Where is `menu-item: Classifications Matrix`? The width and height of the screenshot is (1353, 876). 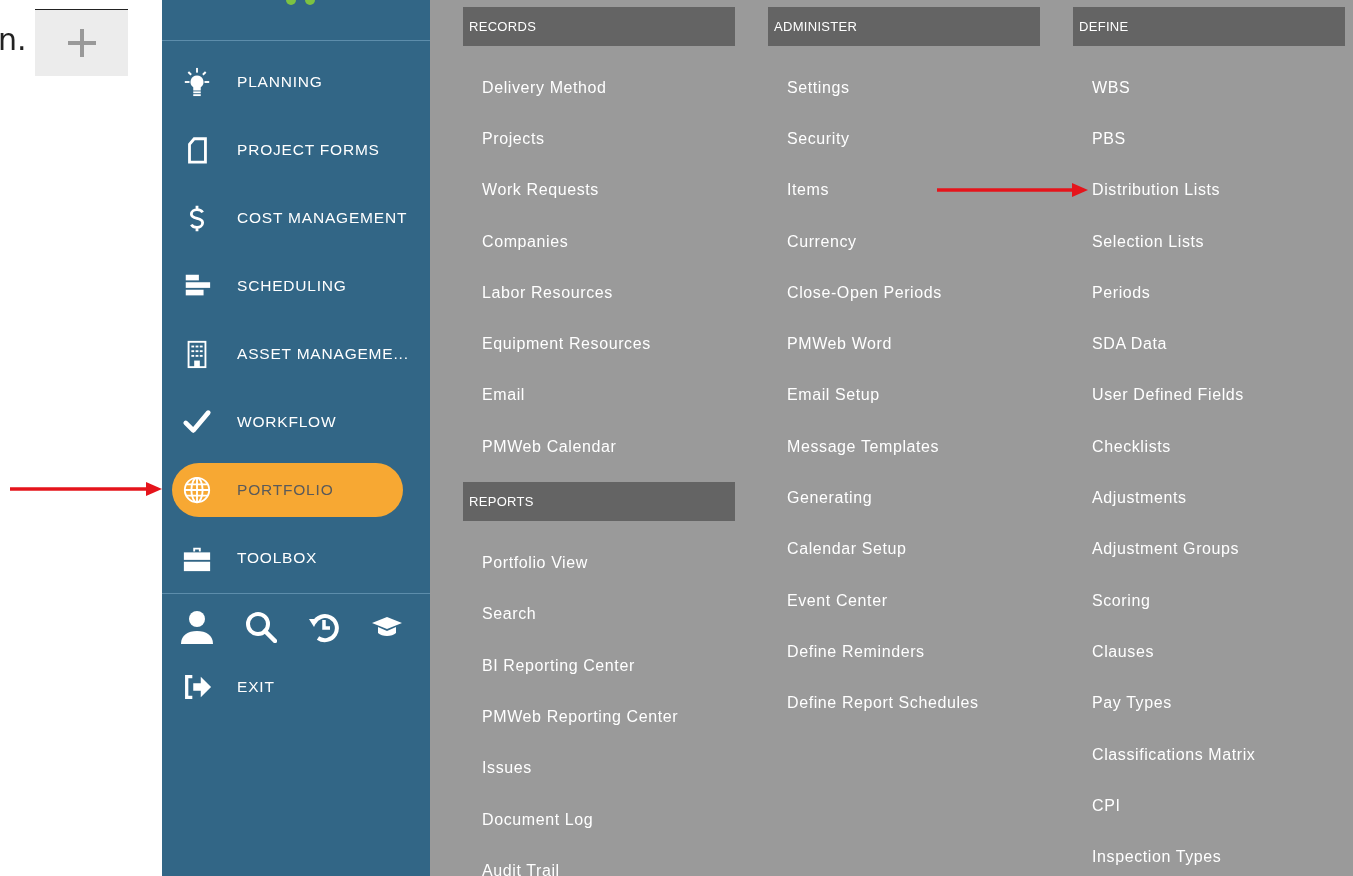
menu-item: Classifications Matrix is located at coordinates (1174, 754).